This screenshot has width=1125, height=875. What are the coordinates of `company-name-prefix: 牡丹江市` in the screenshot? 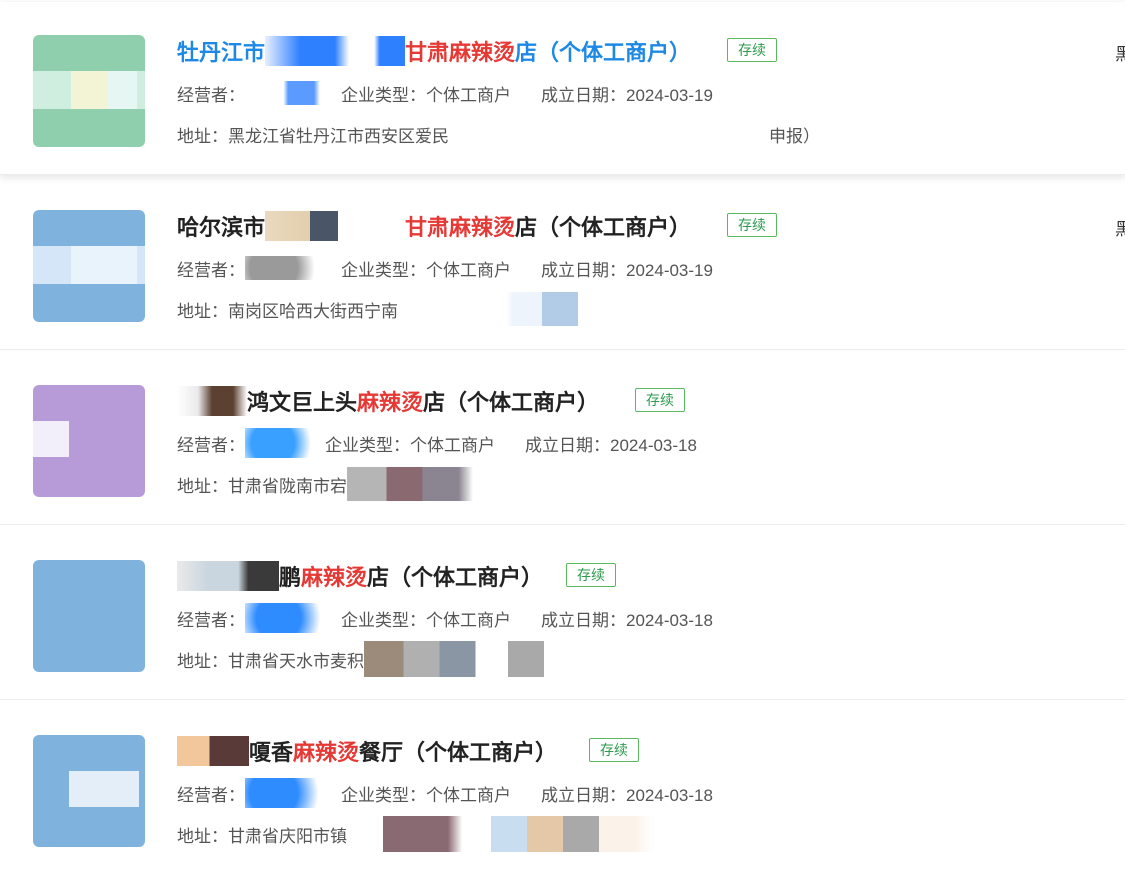 It's located at (221, 52).